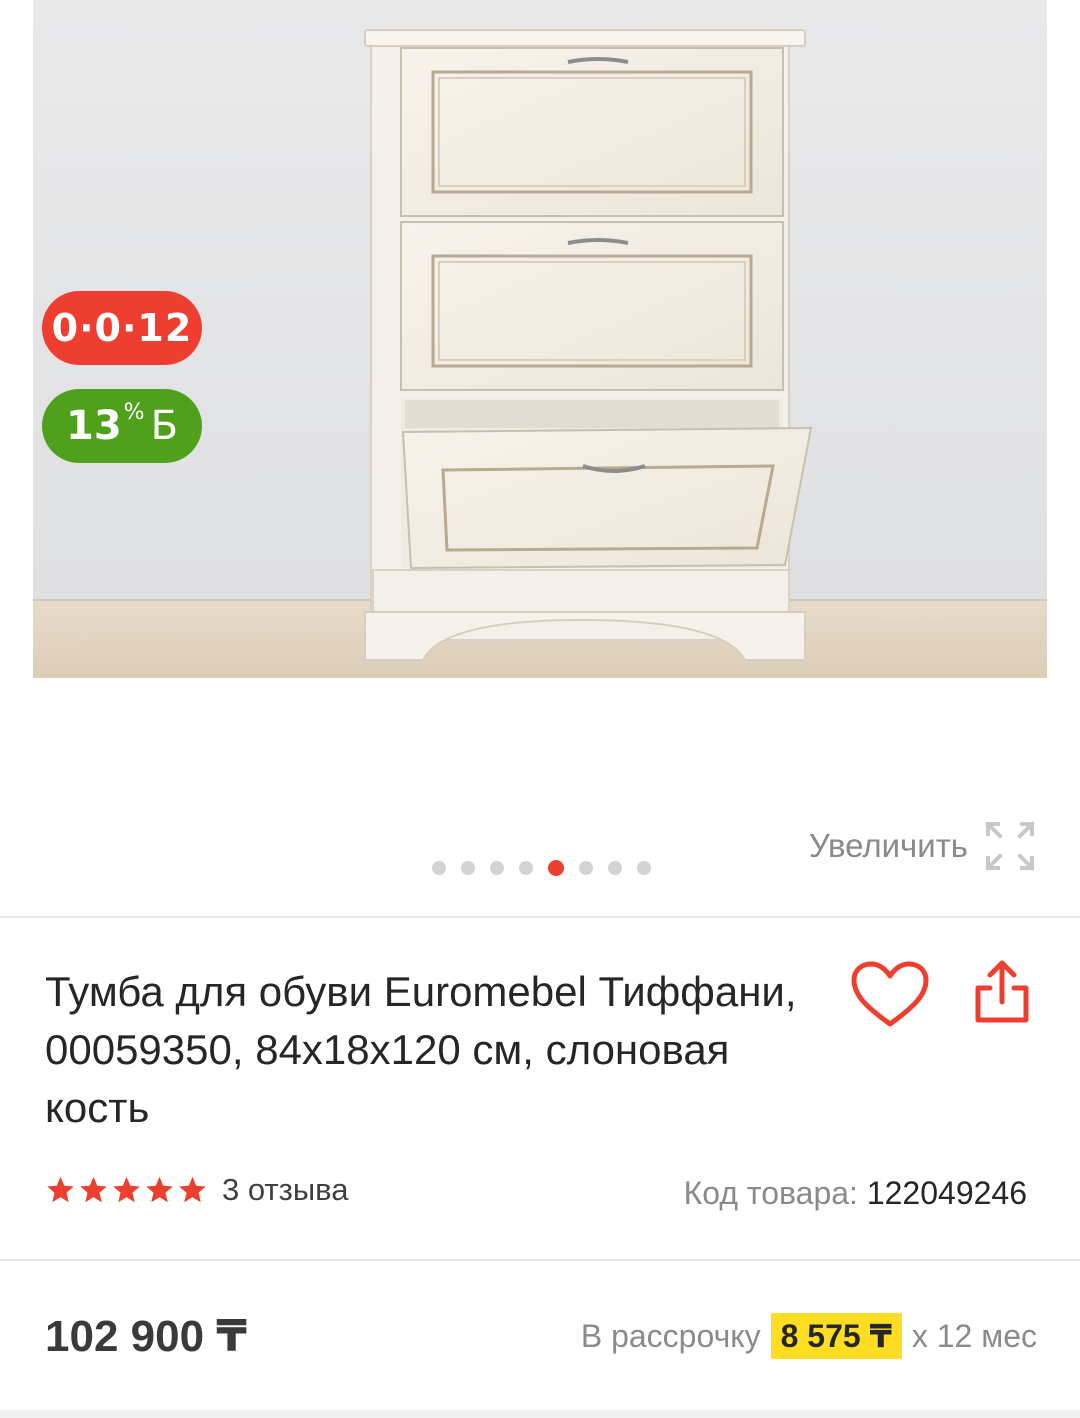 This screenshot has width=1080, height=1418. I want to click on reviews-link: 3 отзыва, so click(285, 1190).